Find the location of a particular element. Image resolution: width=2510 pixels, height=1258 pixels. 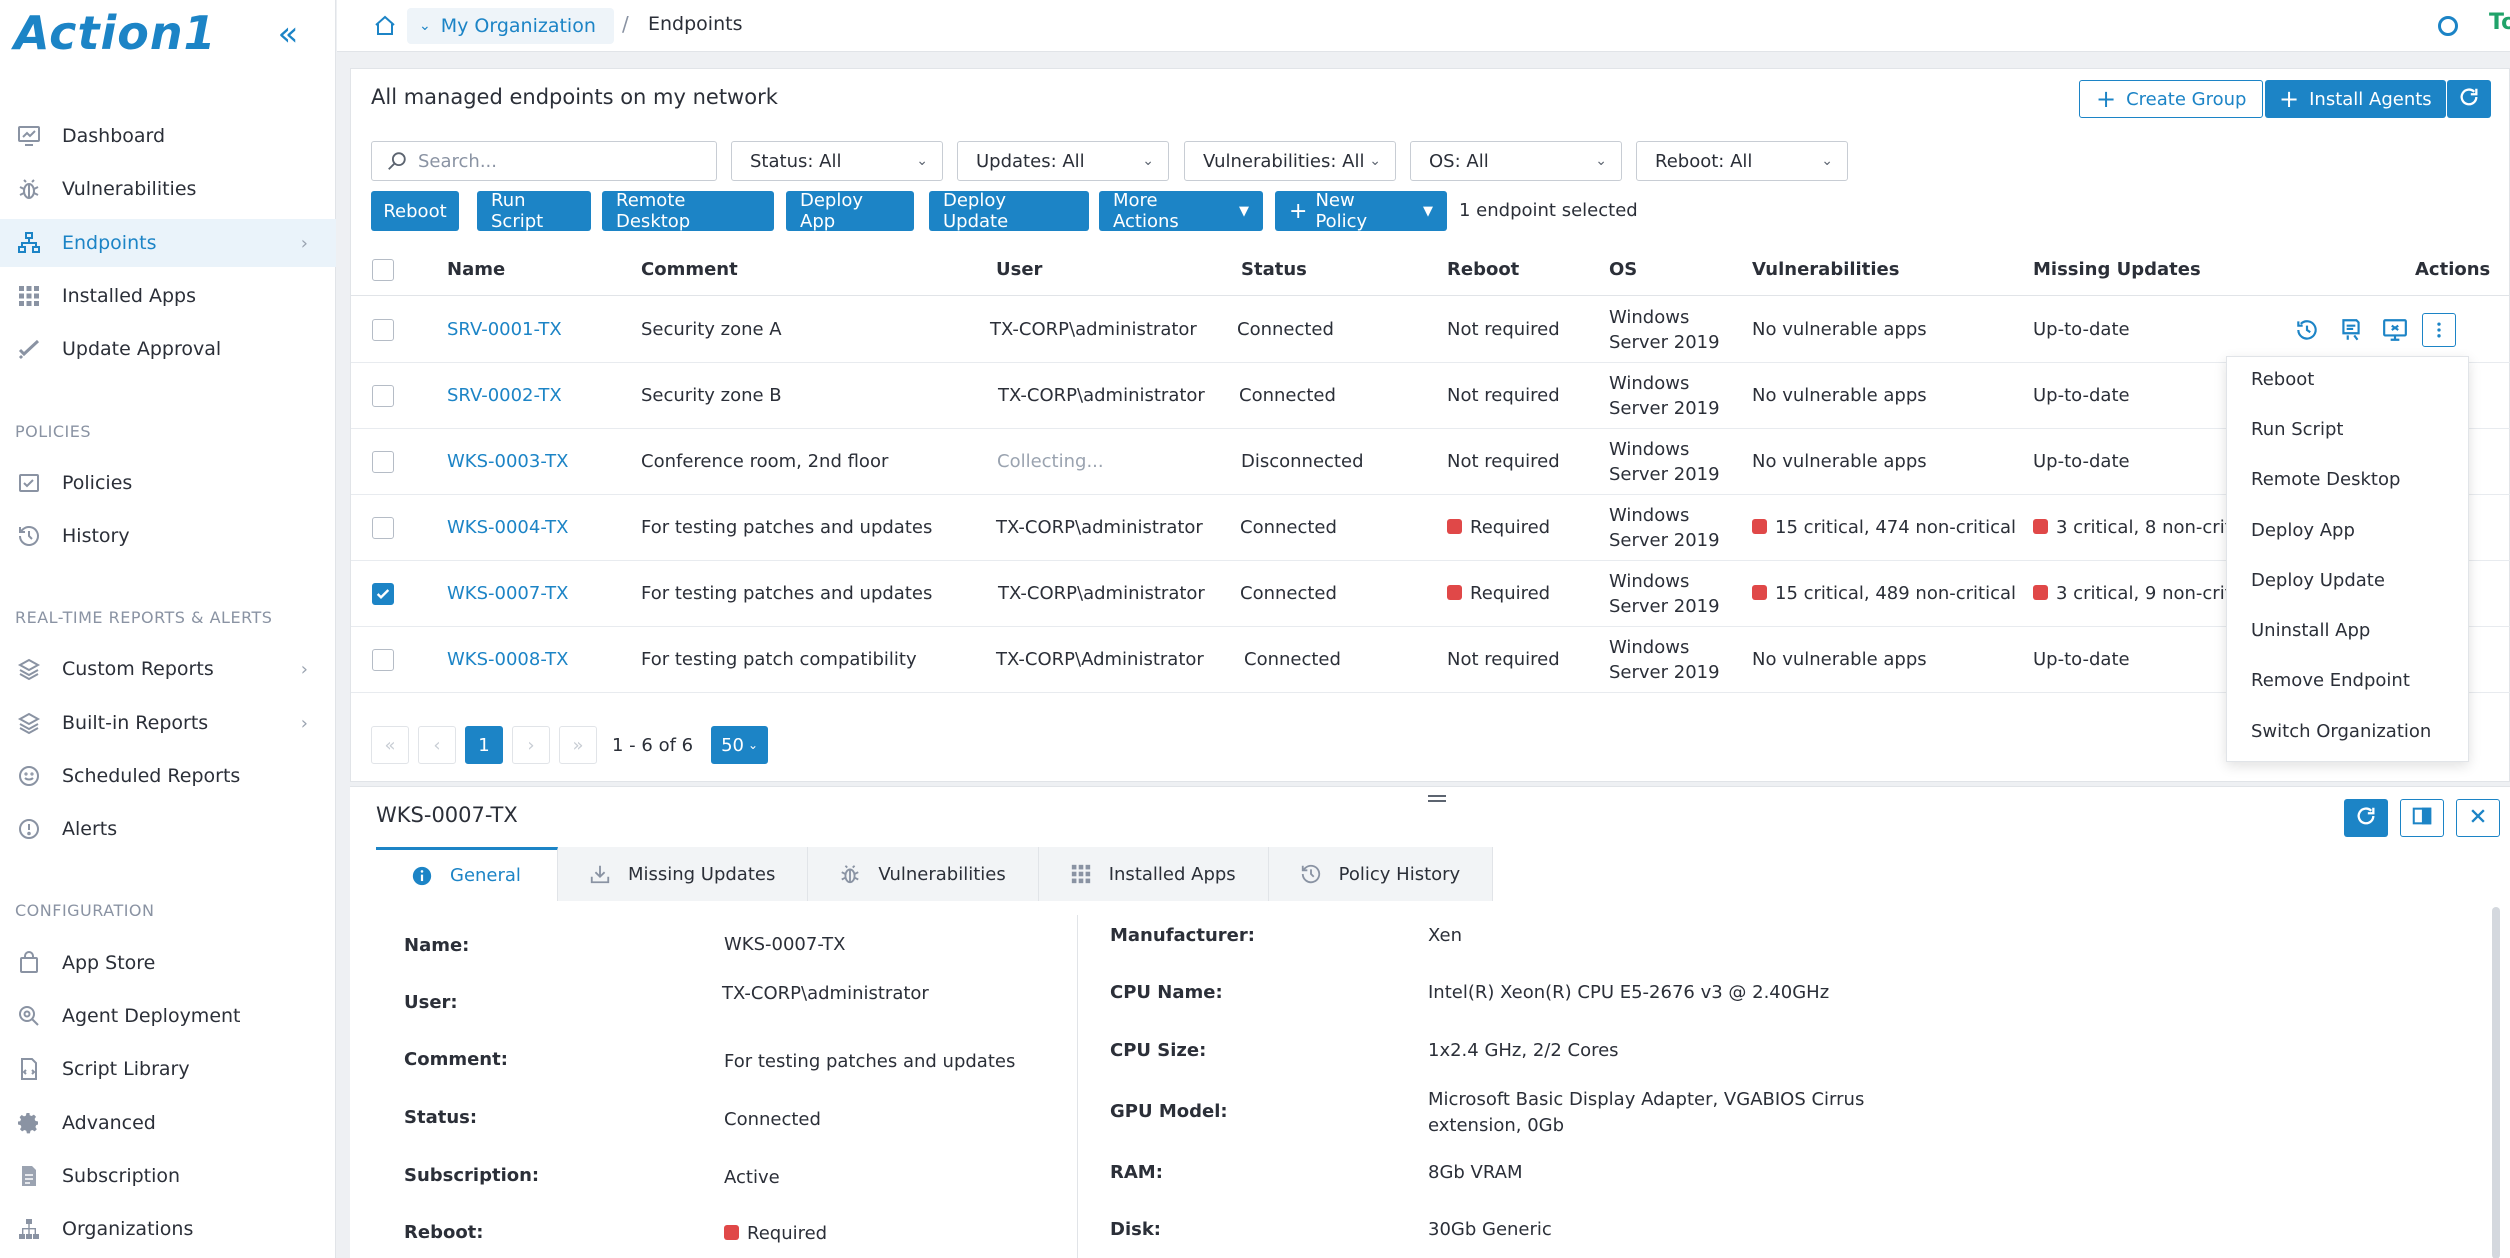

menu-item-uninstall-app: Uninstall App is located at coordinates (2310, 630).